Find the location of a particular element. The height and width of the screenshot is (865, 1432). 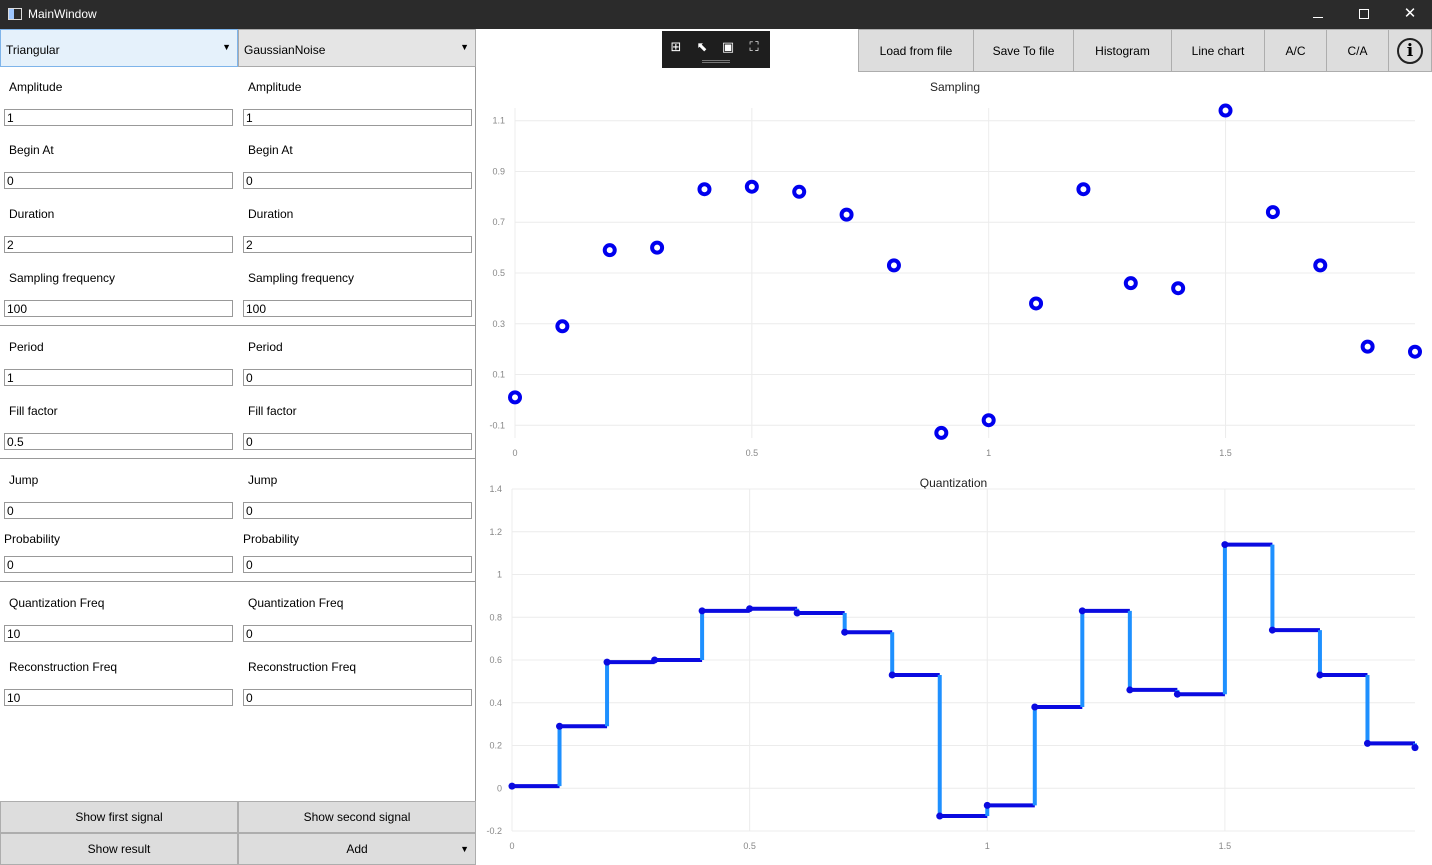

app-window-icon is located at coordinates (15, 14).